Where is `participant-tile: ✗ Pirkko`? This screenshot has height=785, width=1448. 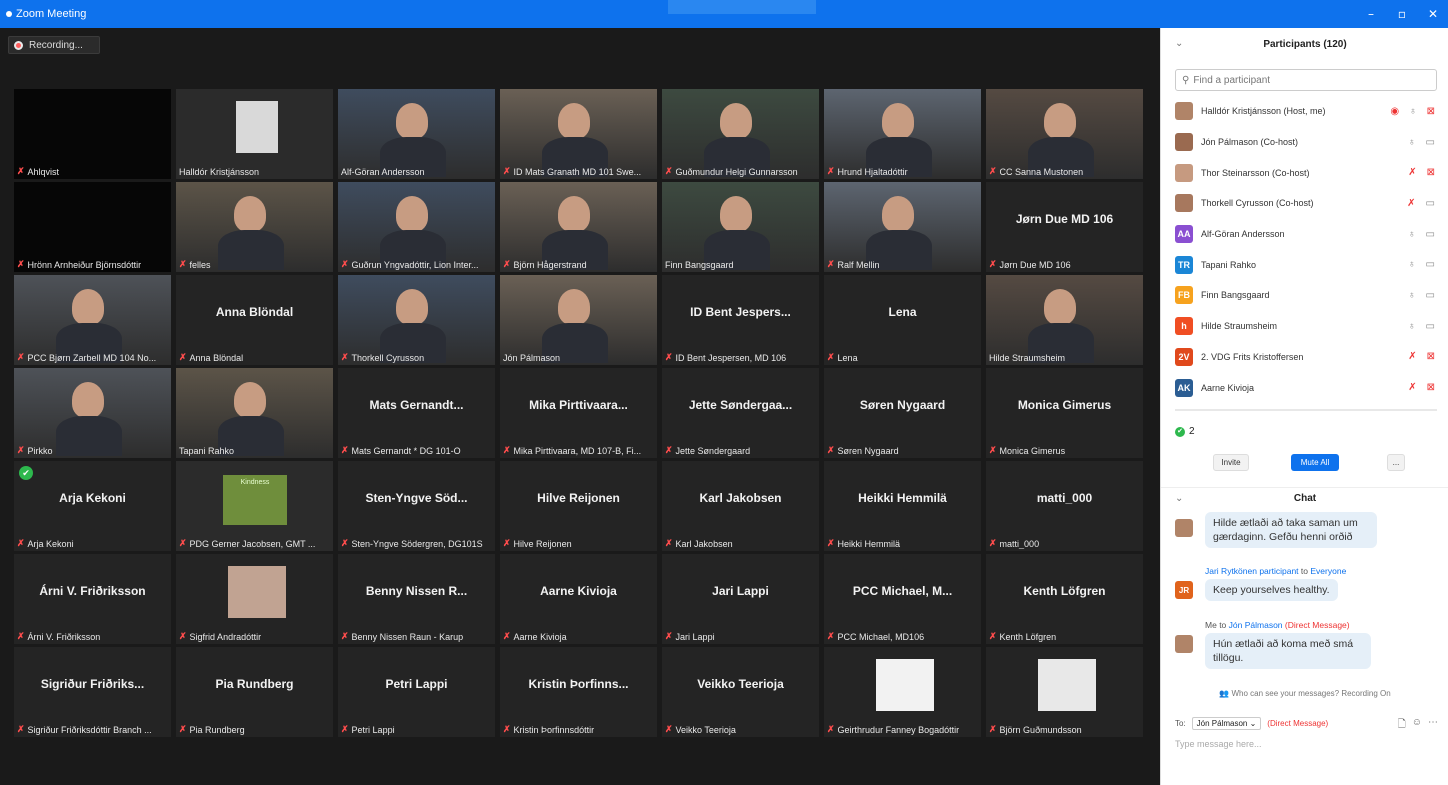 participant-tile: ✗ Pirkko is located at coordinates (92, 413).